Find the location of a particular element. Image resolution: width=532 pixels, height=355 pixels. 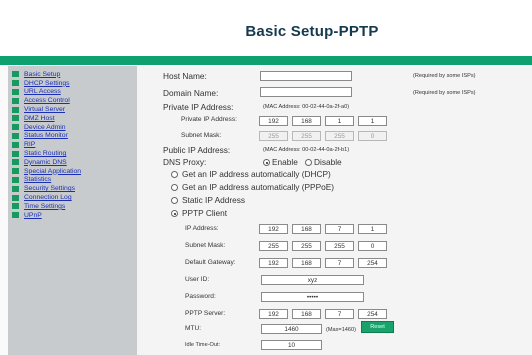

reset-button: Reset is located at coordinates (377, 327).